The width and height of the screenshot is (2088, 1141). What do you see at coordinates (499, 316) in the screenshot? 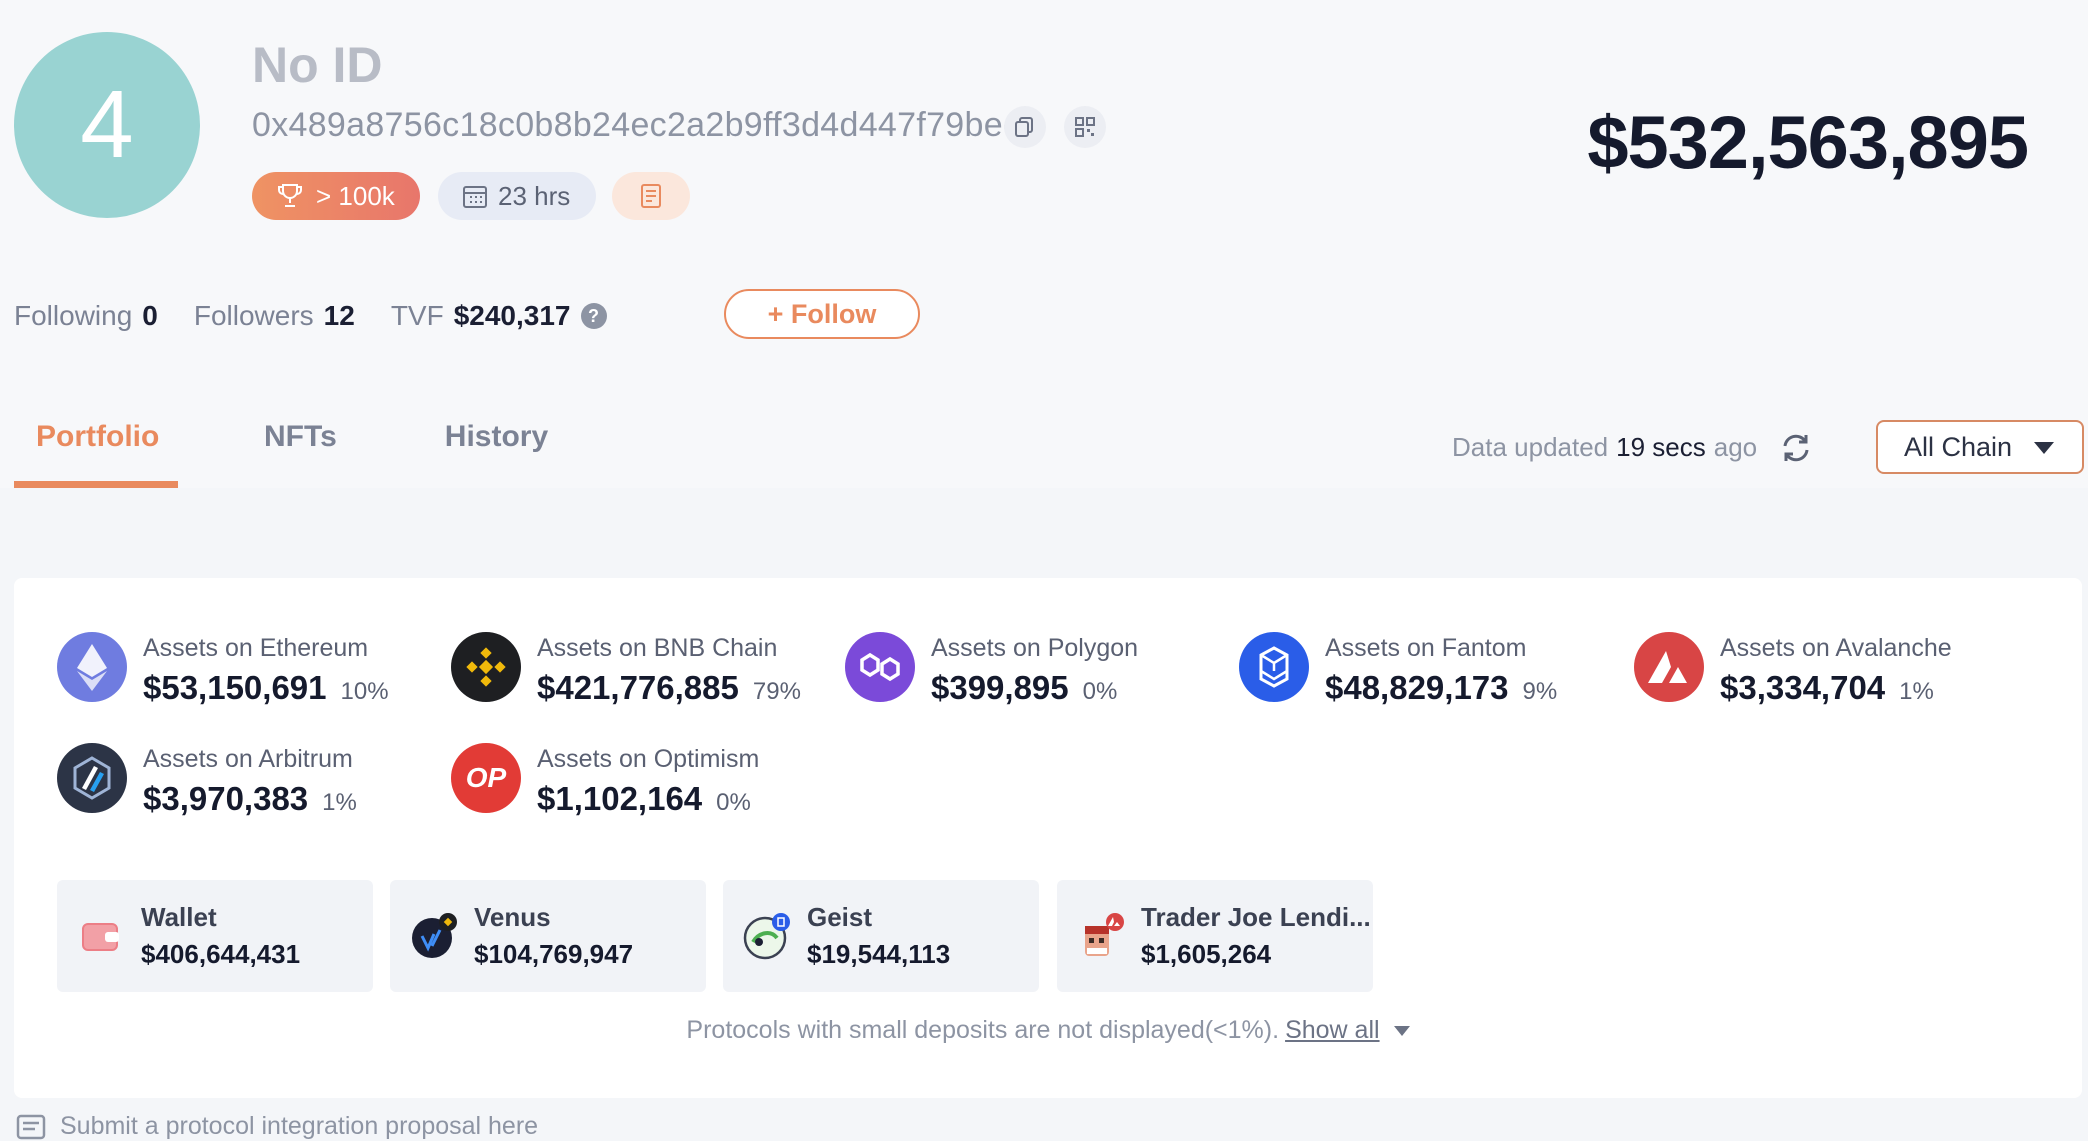
I see `tvf-stat: TVF $240,317?` at bounding box center [499, 316].